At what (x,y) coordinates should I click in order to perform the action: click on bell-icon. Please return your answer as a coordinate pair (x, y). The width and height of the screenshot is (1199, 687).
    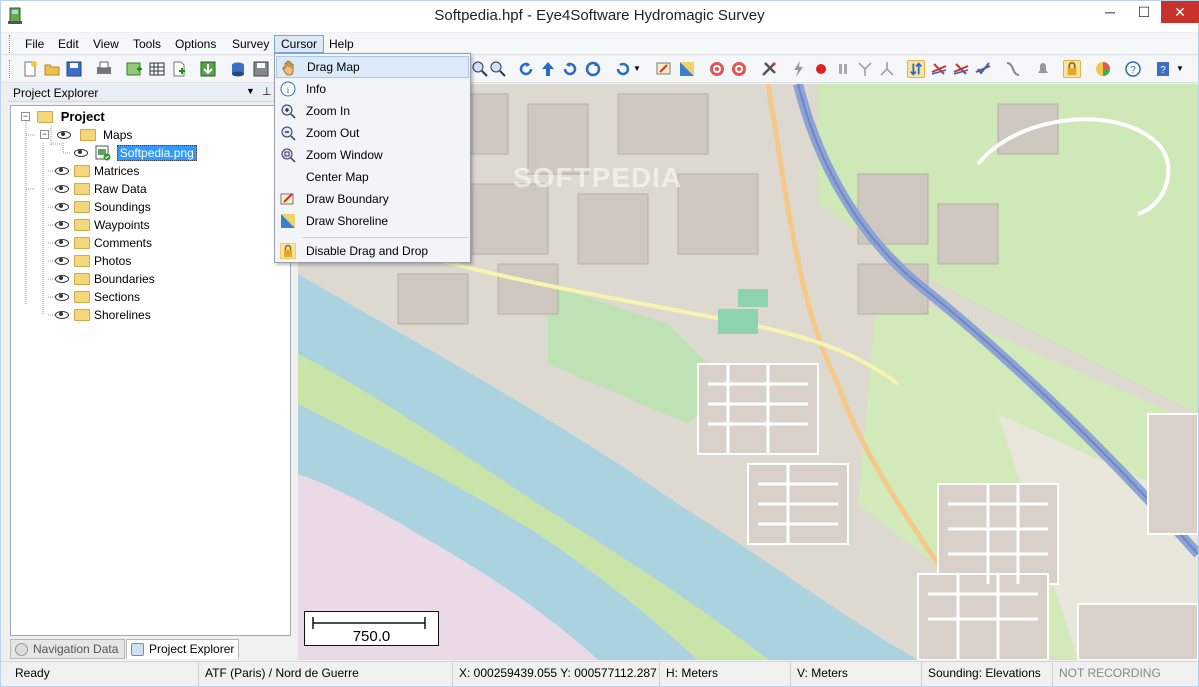
    Looking at the image, I should click on (1043, 69).